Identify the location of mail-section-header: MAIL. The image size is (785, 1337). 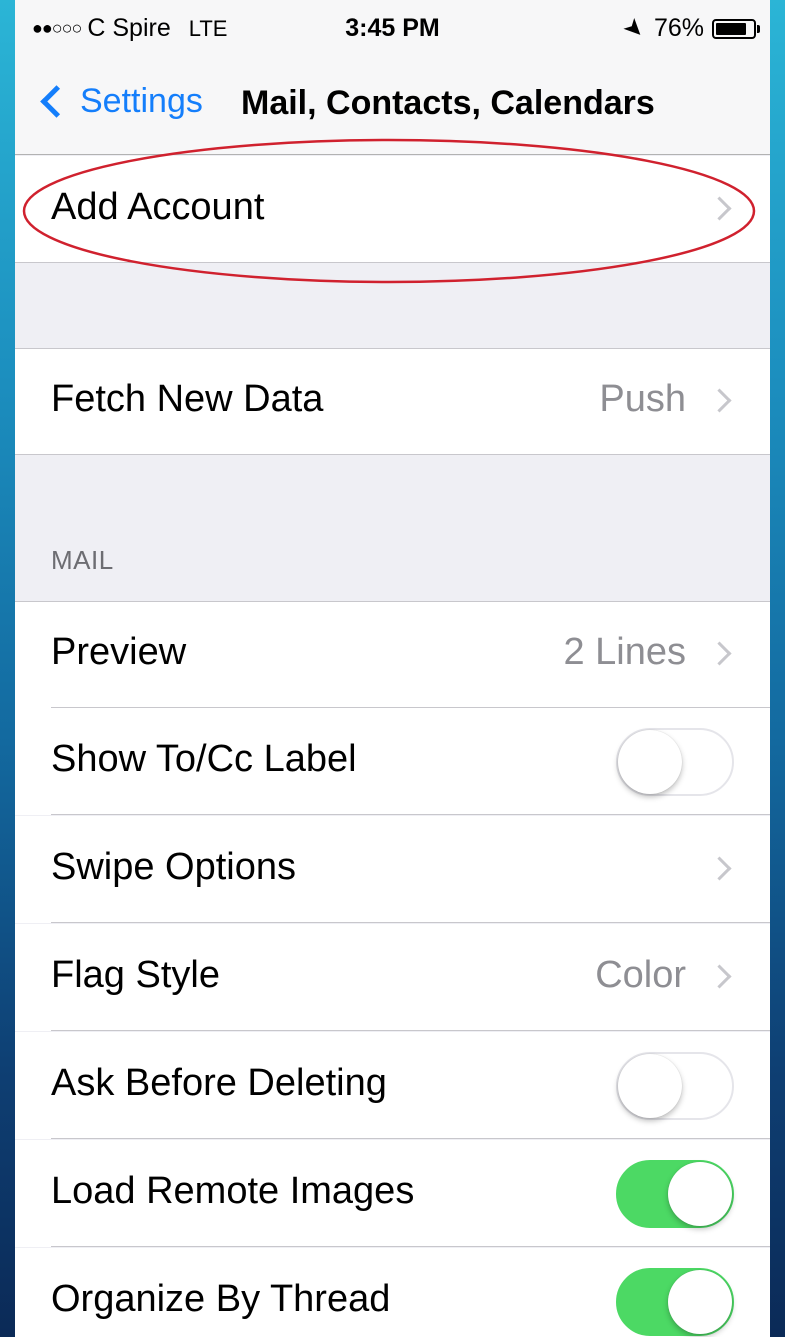
(82, 560).